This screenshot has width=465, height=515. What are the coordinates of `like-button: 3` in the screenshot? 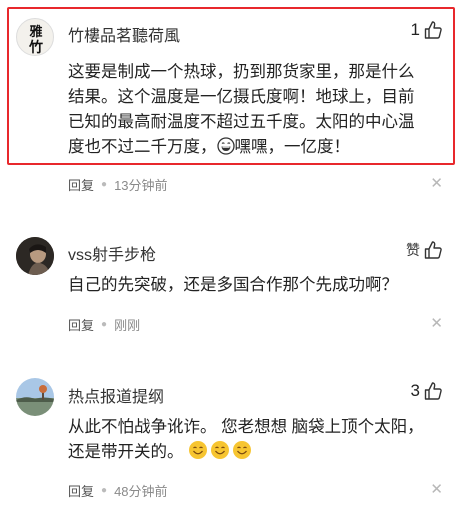 It's located at (427, 391).